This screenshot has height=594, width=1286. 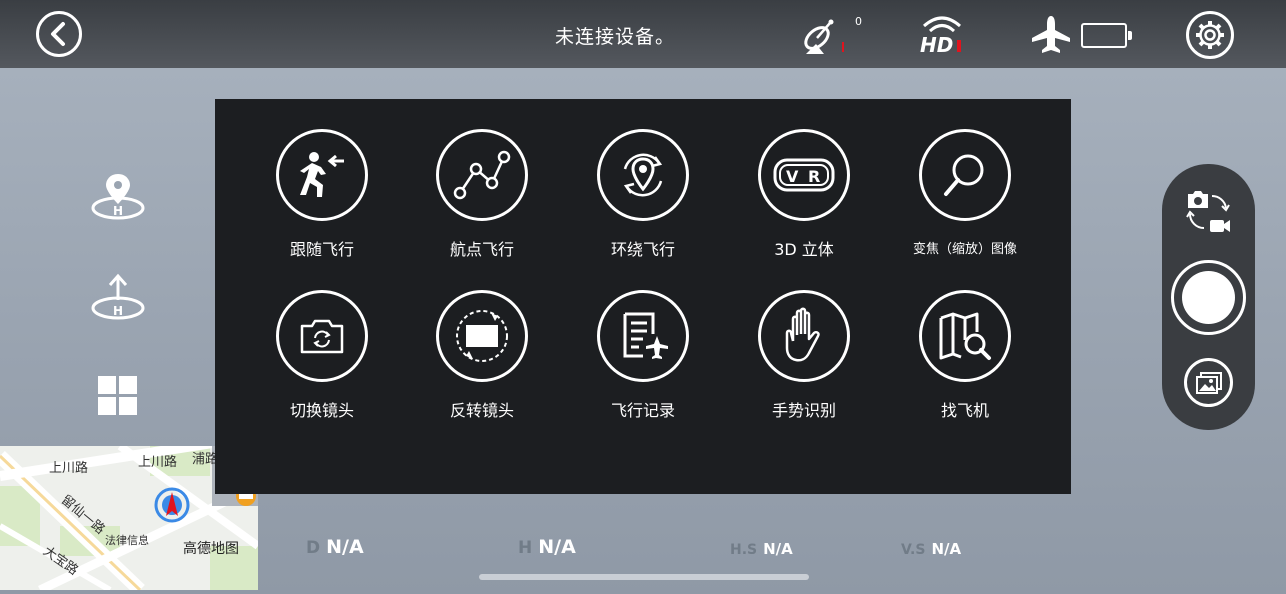 I want to click on flight-log-icon, so click(x=645, y=335).